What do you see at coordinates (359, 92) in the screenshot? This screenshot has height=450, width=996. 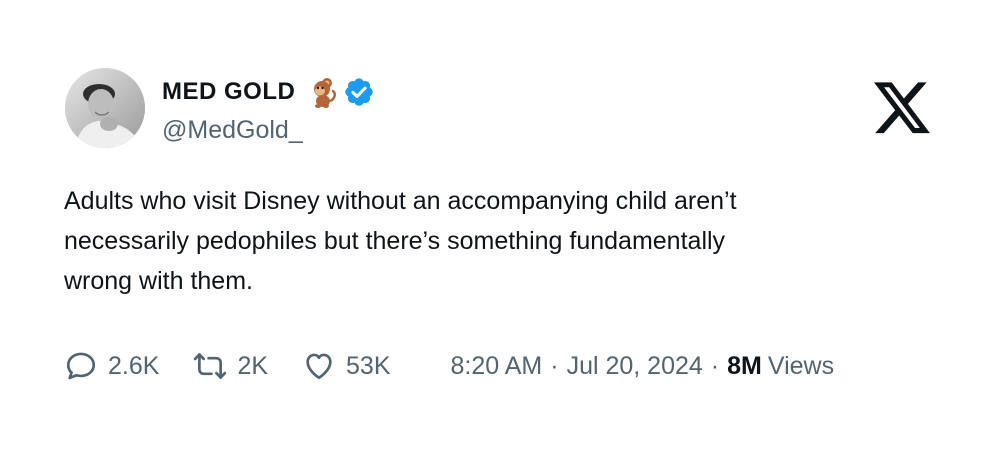 I see `verified-badge-icon` at bounding box center [359, 92].